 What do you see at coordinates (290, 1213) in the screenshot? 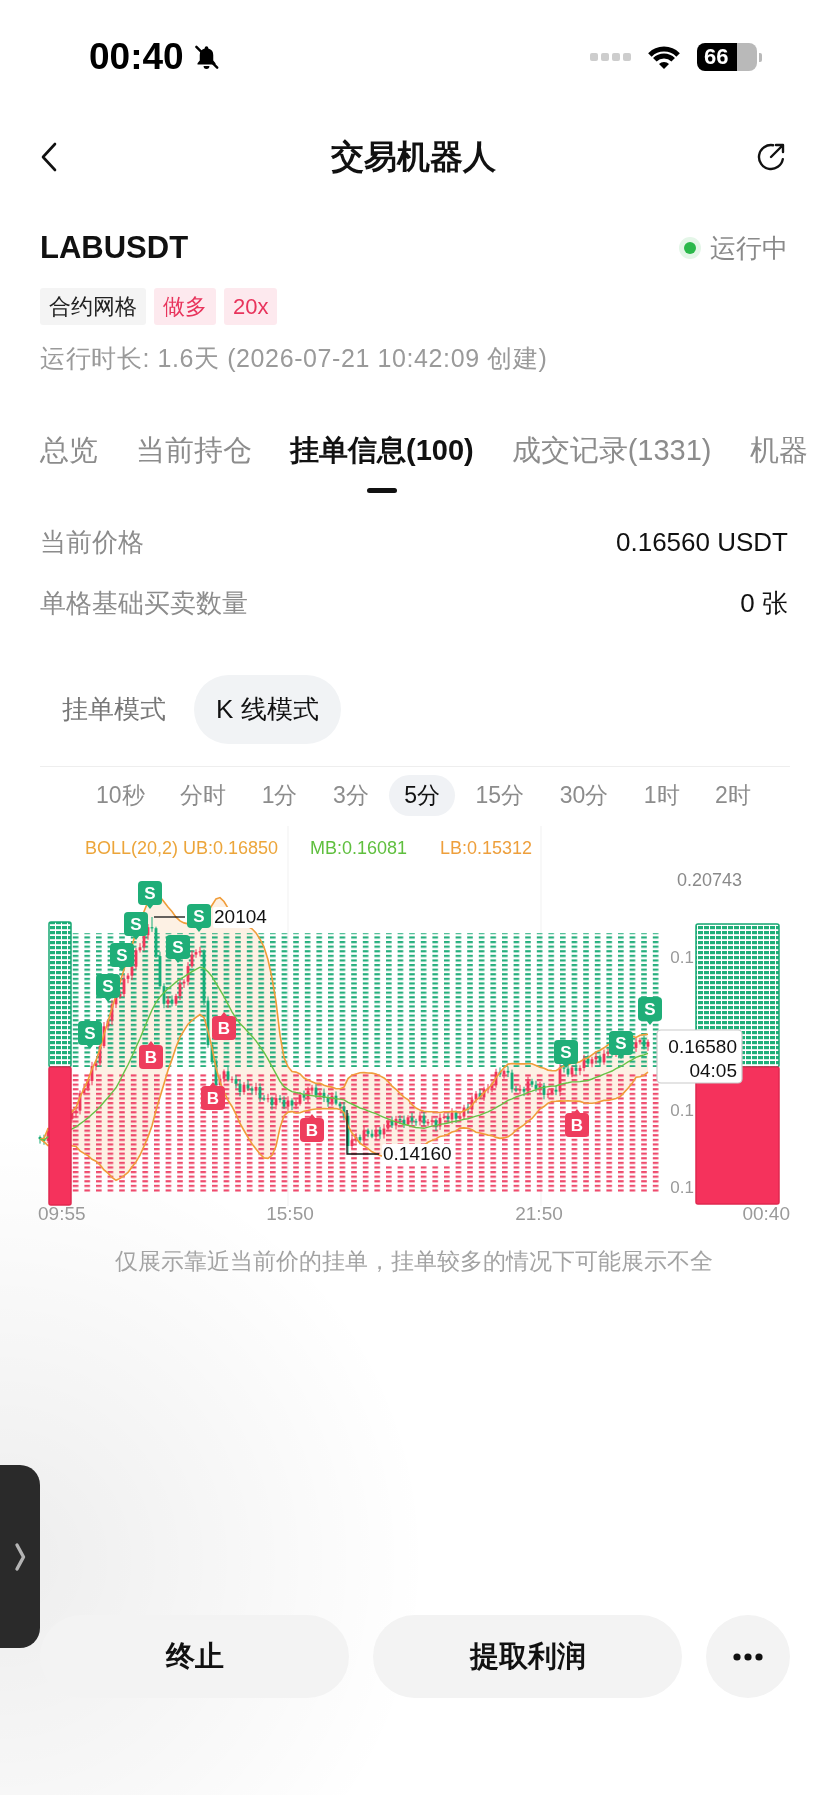
I see `time-axis-label: 15:50` at bounding box center [290, 1213].